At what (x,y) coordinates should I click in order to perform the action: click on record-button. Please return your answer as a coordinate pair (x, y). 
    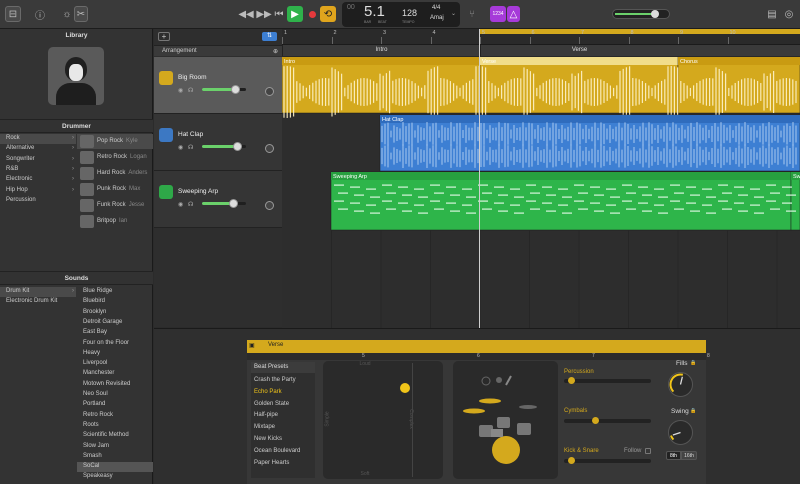
    Looking at the image, I should click on (312, 14).